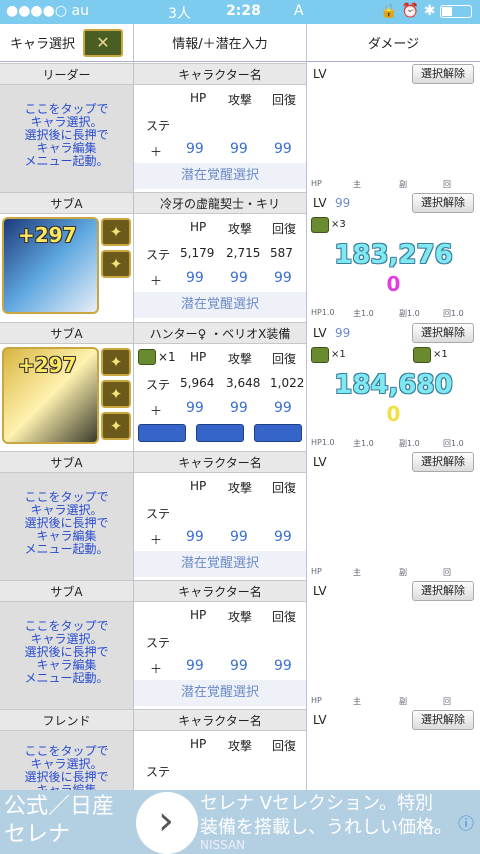 The image size is (480, 854). I want to click on slot-char-area: +297 ✦ ✦ ✦, so click(66, 397).